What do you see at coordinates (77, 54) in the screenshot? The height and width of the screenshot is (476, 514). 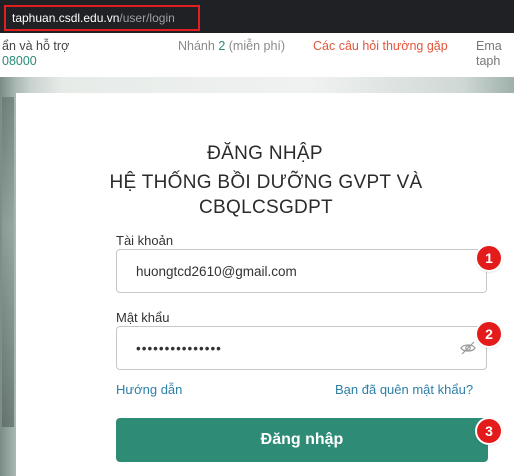 I see `support-info: ẩn và hỗ trợ 08000` at bounding box center [77, 54].